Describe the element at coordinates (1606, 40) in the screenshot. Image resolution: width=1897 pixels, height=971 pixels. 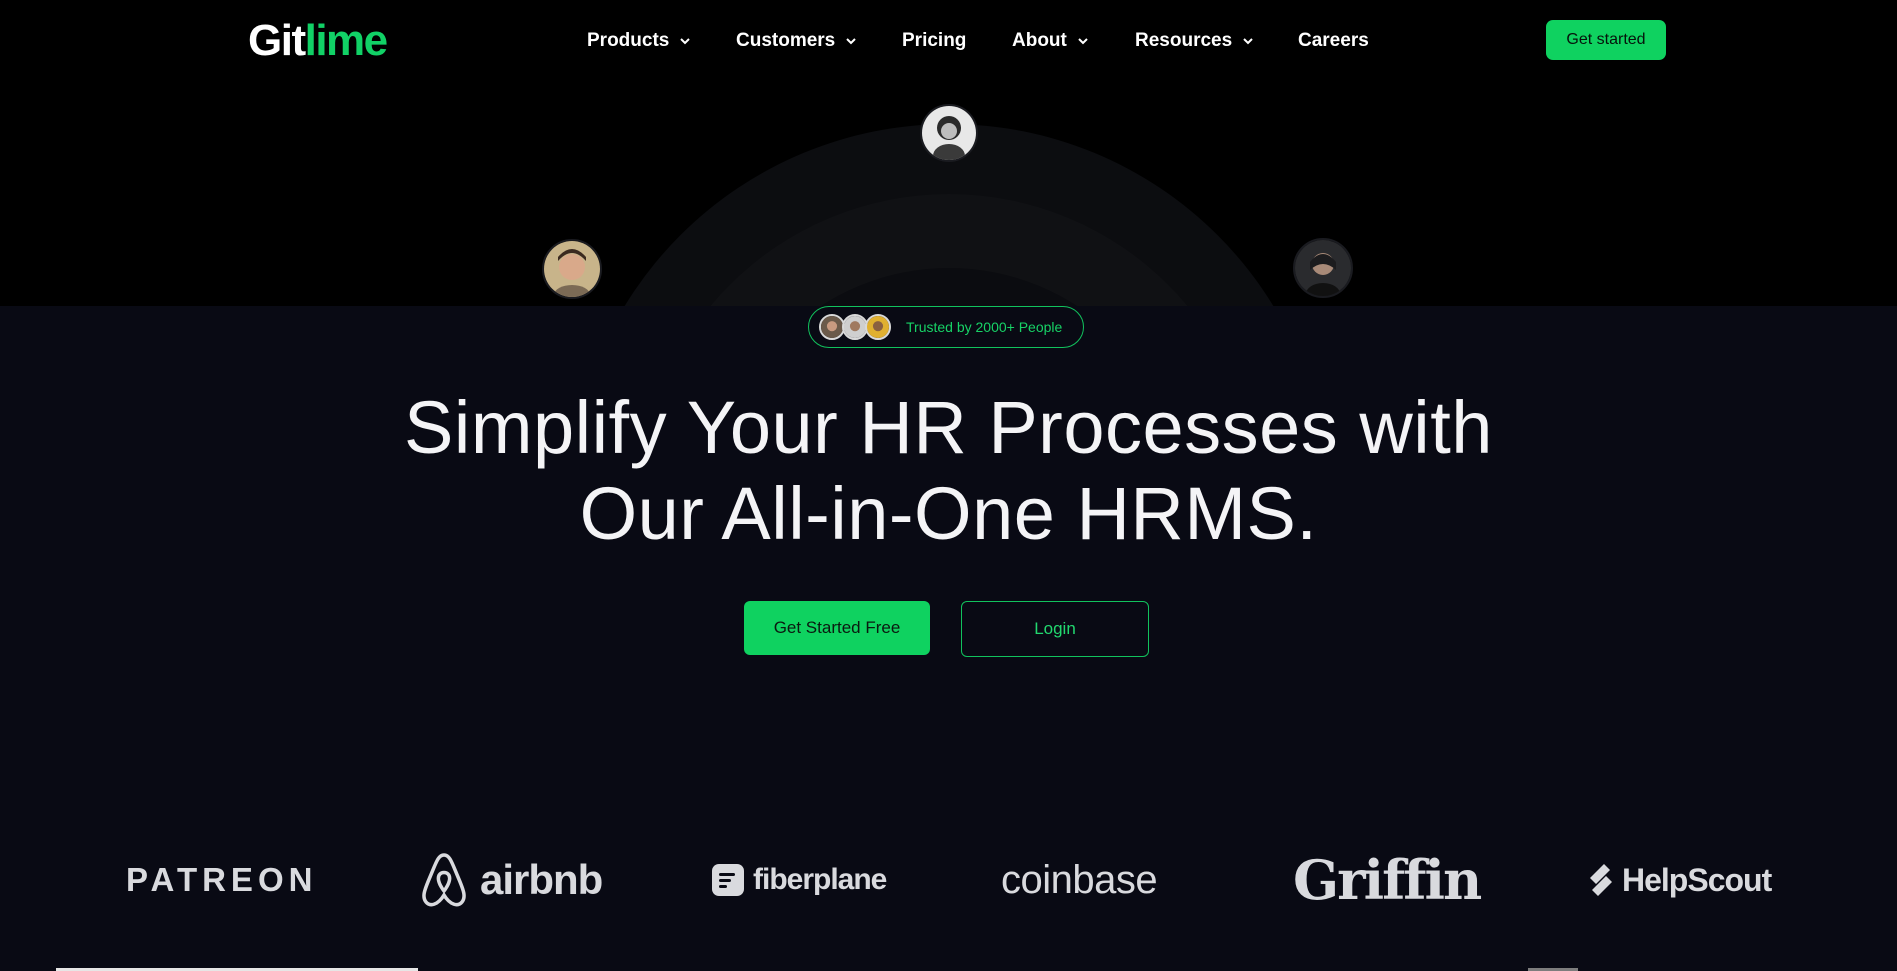
I see `get-started-button: Get started` at that location.